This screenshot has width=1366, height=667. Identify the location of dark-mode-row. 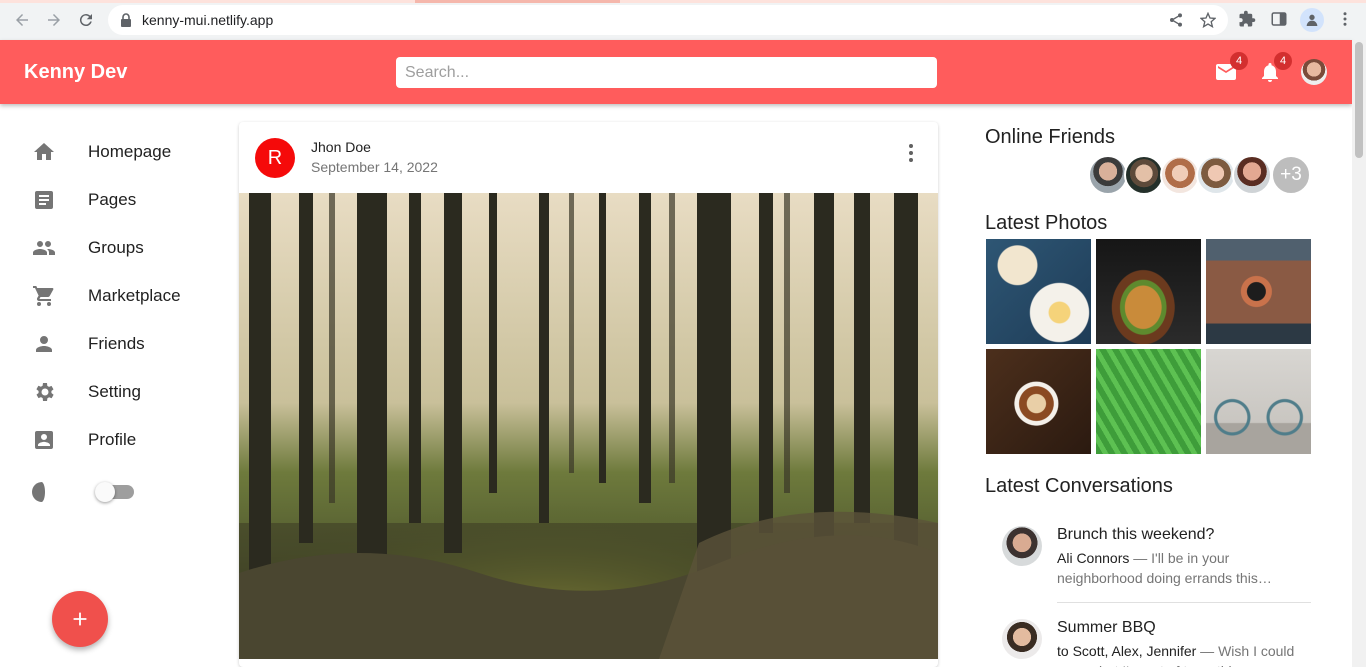
(115, 492).